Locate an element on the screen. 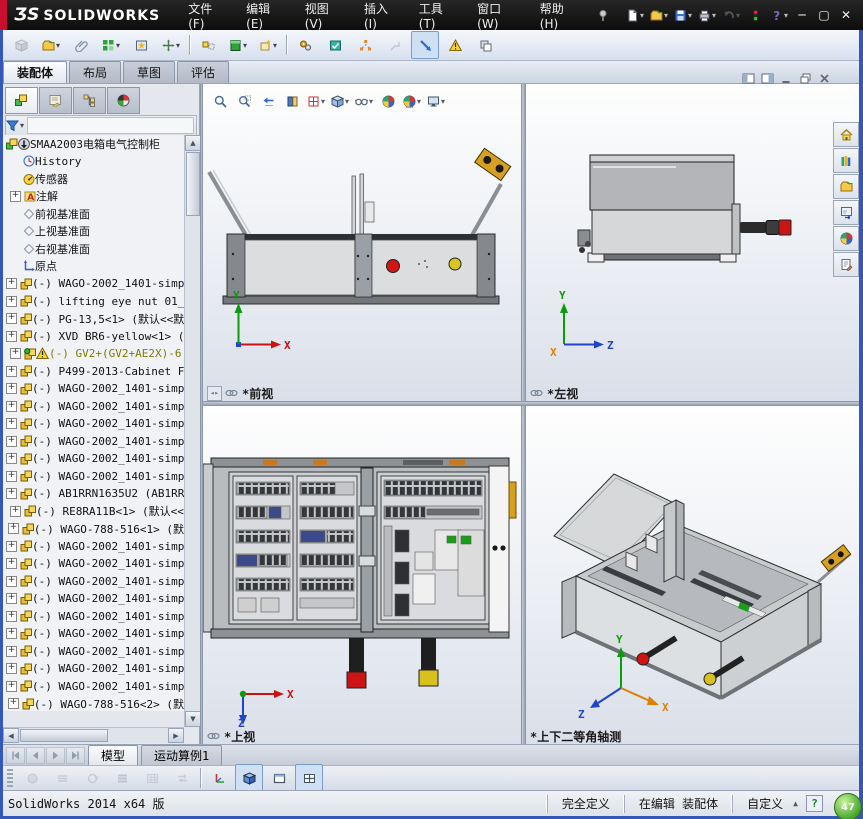 This screenshot has width=863, height=819. tree-item: + (-) GV2+(GV2+AE2X)-6 is located at coordinates (93, 354).